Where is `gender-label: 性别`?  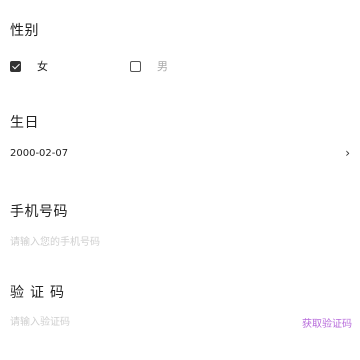 gender-label: 性别 is located at coordinates (24, 31).